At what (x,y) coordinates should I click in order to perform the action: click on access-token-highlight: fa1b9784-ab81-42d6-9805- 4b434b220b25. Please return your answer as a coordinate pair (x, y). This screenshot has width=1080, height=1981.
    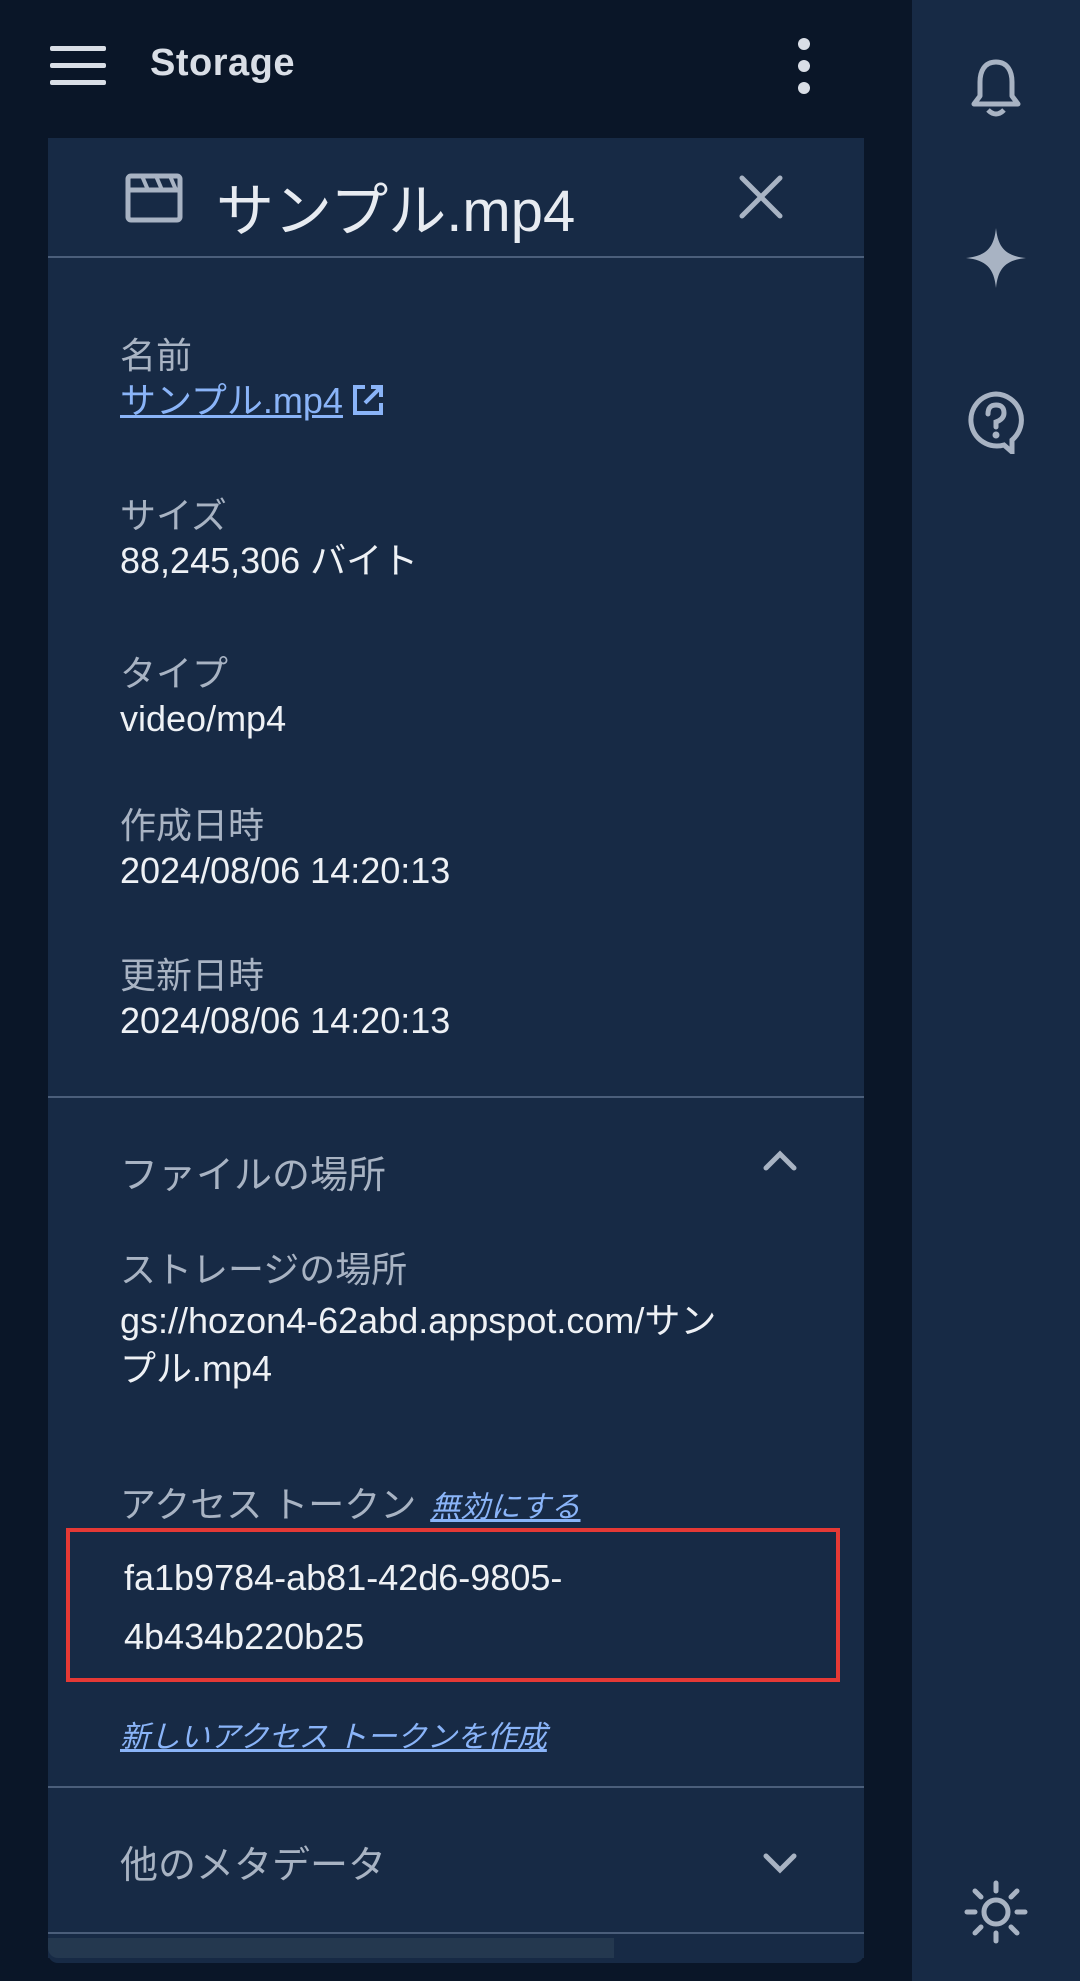
    Looking at the image, I should click on (453, 1605).